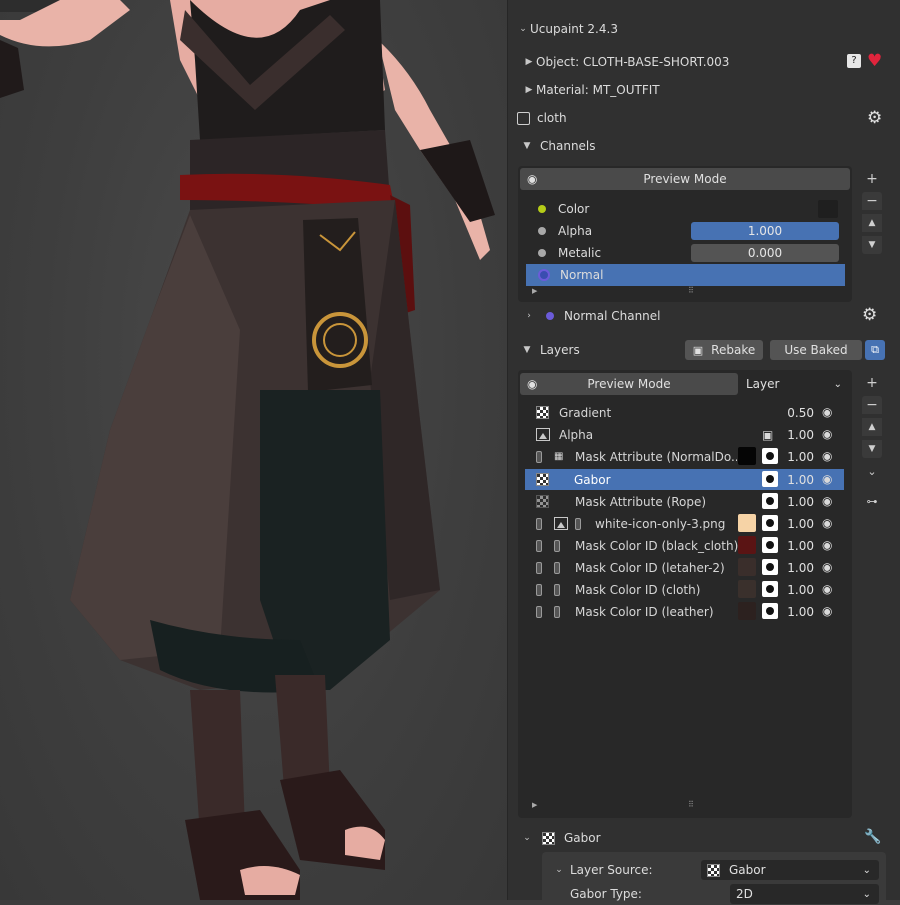 Image resolution: width=900 pixels, height=905 pixels. What do you see at coordinates (795, 384) in the screenshot?
I see `layer-mode-dropdown: Layer ⌄` at bounding box center [795, 384].